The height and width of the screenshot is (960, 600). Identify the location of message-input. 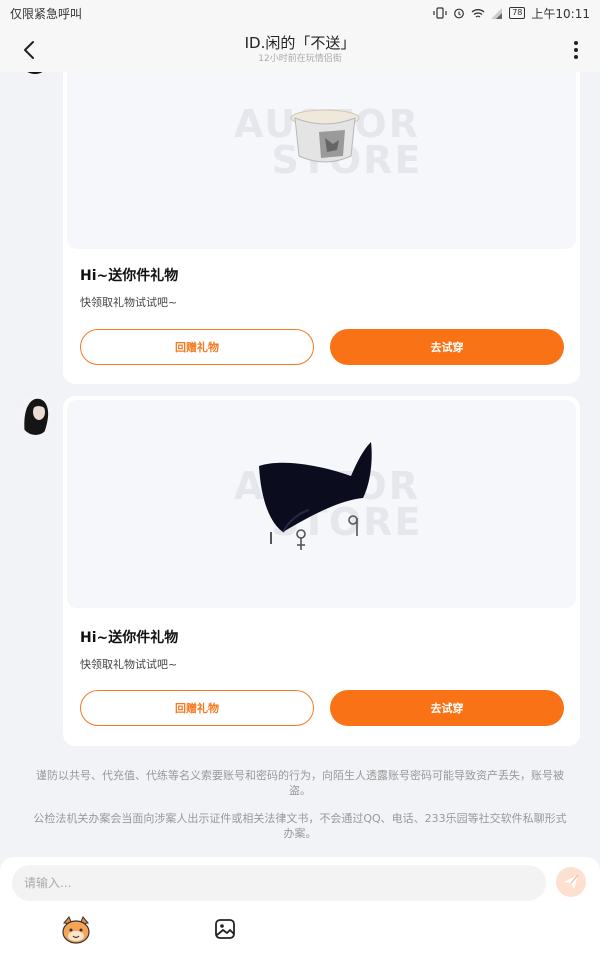
(279, 883).